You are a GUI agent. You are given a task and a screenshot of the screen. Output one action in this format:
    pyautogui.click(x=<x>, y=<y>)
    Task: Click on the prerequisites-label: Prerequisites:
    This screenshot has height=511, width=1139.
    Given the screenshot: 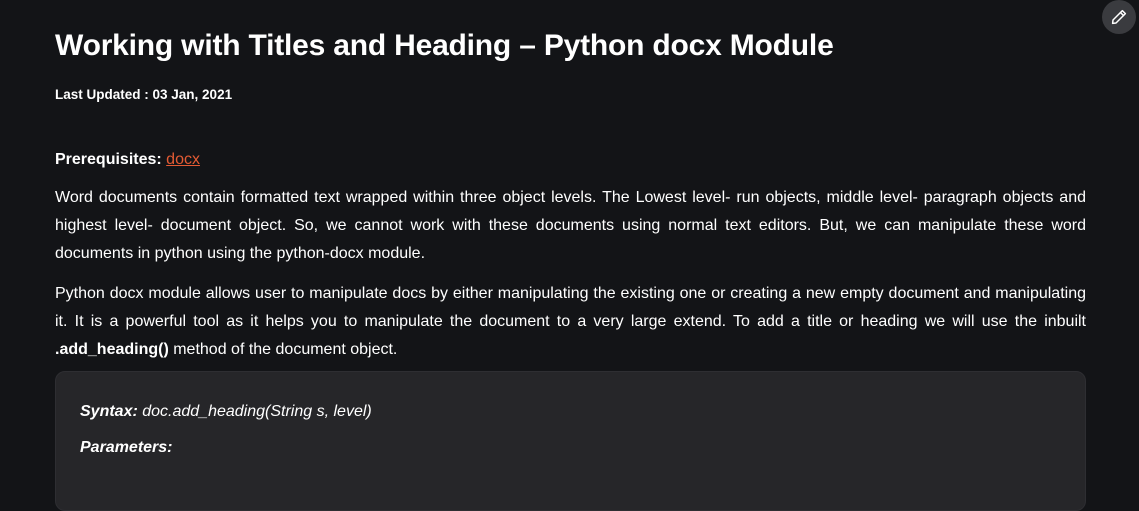 What is the action you would take?
    pyautogui.click(x=108, y=159)
    